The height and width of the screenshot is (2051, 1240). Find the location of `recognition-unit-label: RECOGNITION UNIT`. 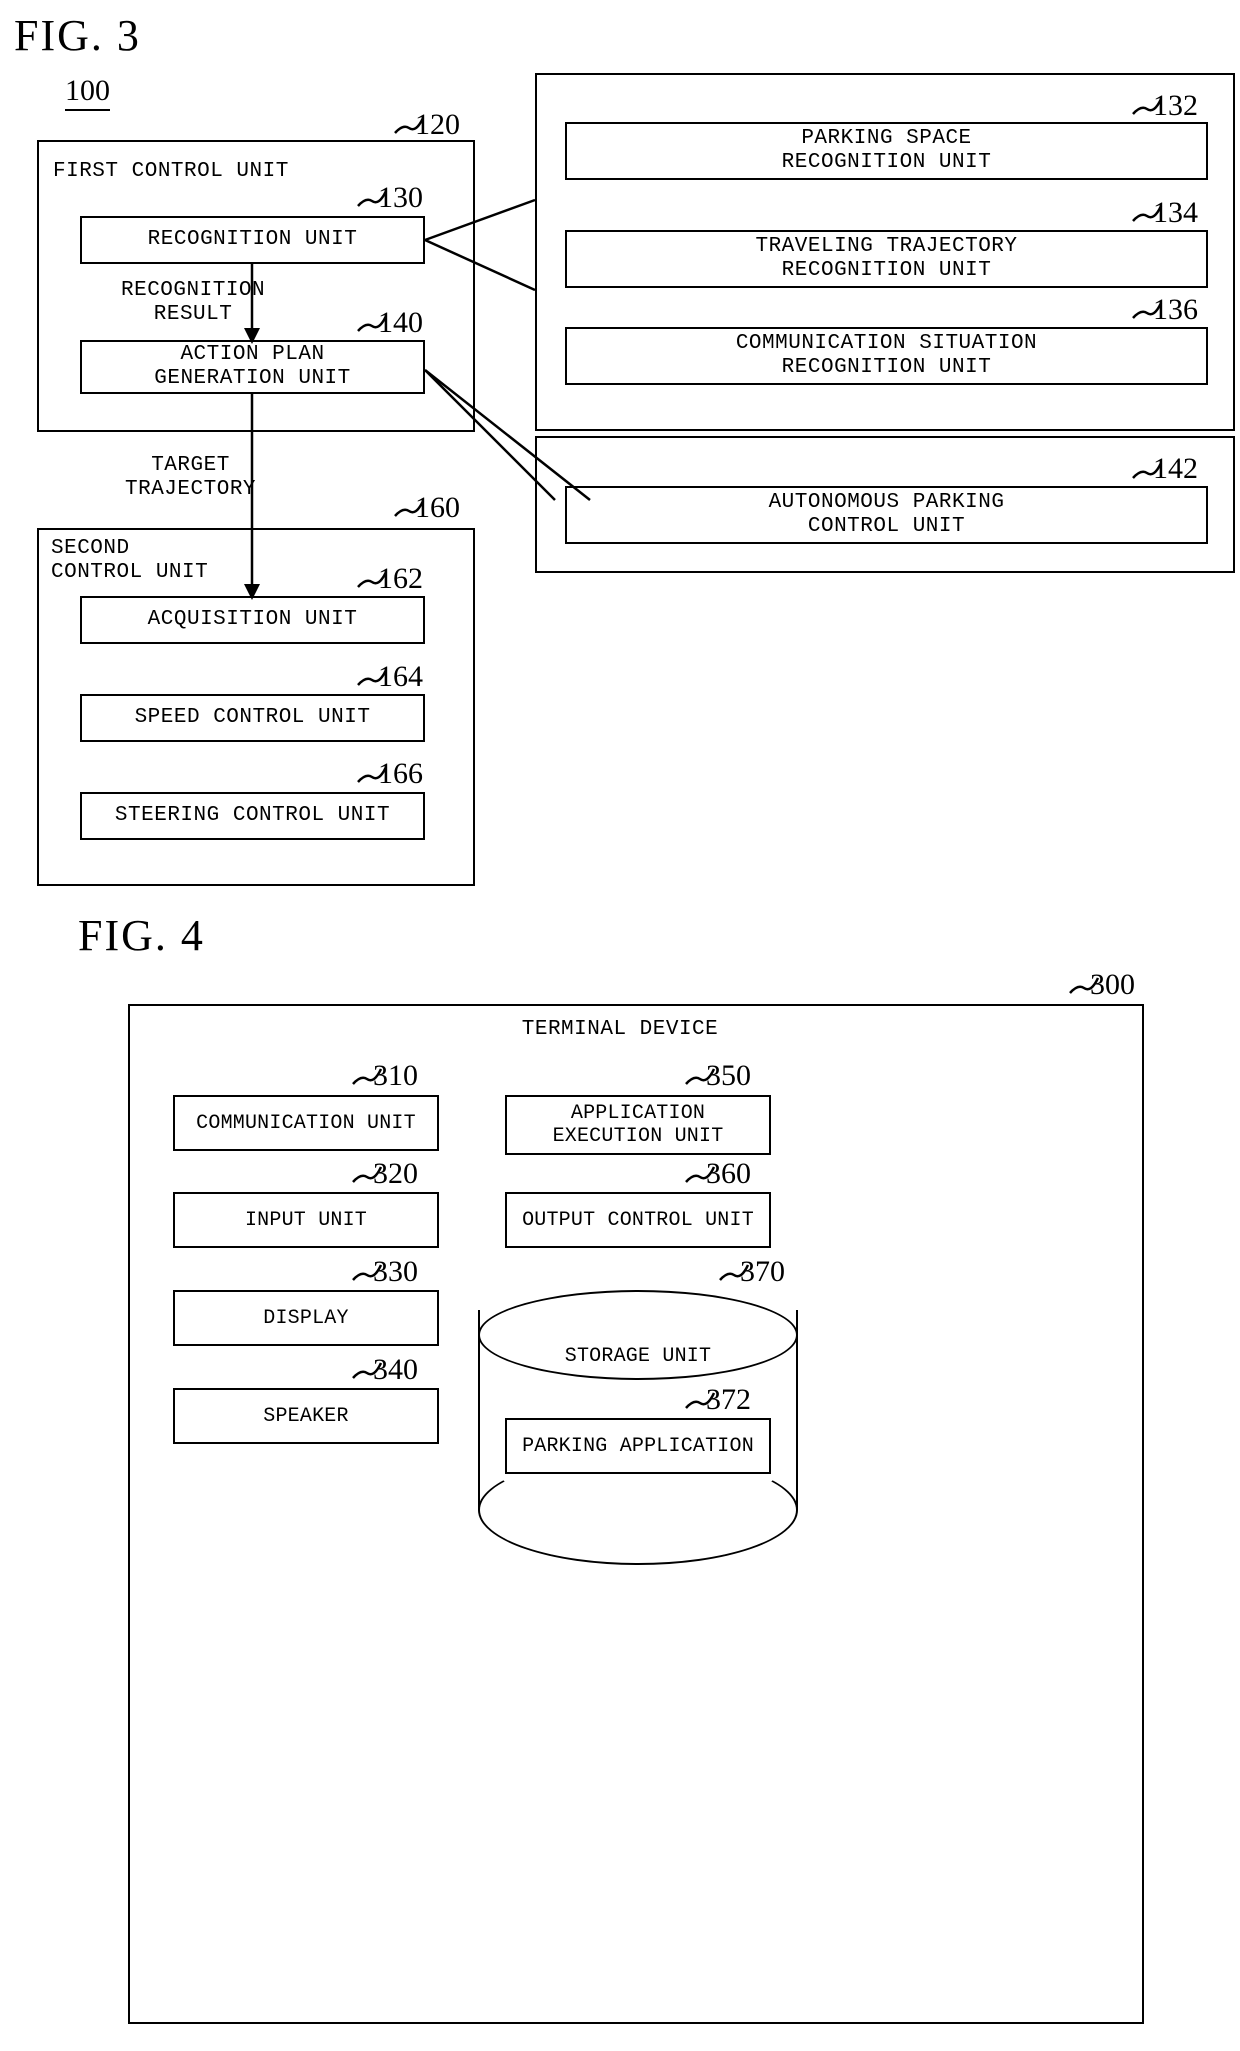

recognition-unit-label: RECOGNITION UNIT is located at coordinates (252, 239).